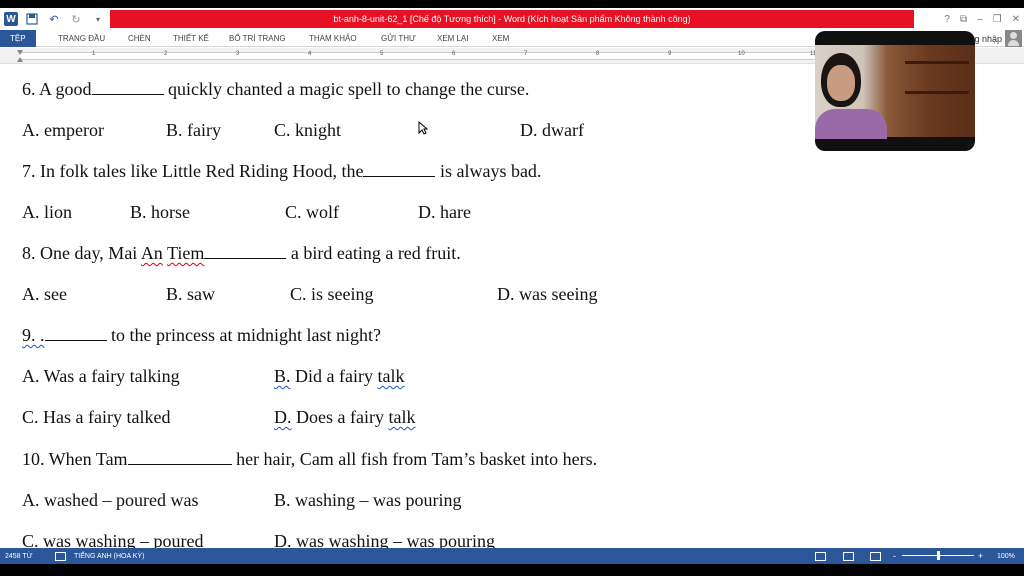 The image size is (1024, 576). Describe the element at coordinates (139, 38) in the screenshot. I see `tab-insert: CHÈN` at that location.